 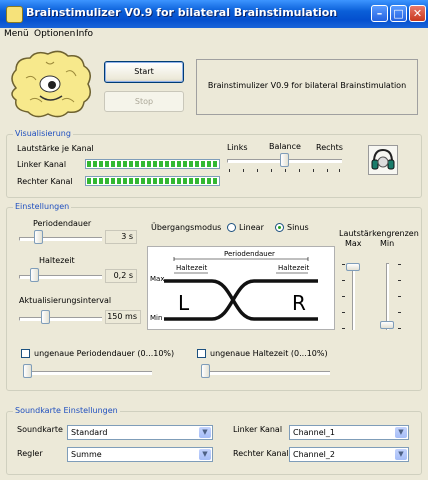 I want to click on minimize-button: –, so click(x=379, y=13).